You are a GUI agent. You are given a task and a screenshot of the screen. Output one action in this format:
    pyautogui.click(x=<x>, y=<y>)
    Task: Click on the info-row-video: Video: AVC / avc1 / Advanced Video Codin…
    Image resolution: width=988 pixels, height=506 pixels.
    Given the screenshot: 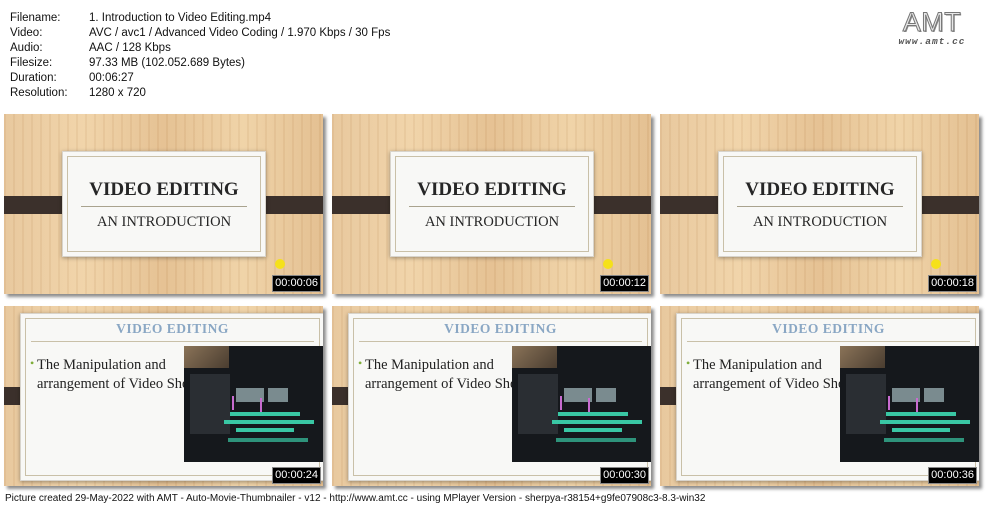 What is the action you would take?
    pyautogui.click(x=200, y=33)
    